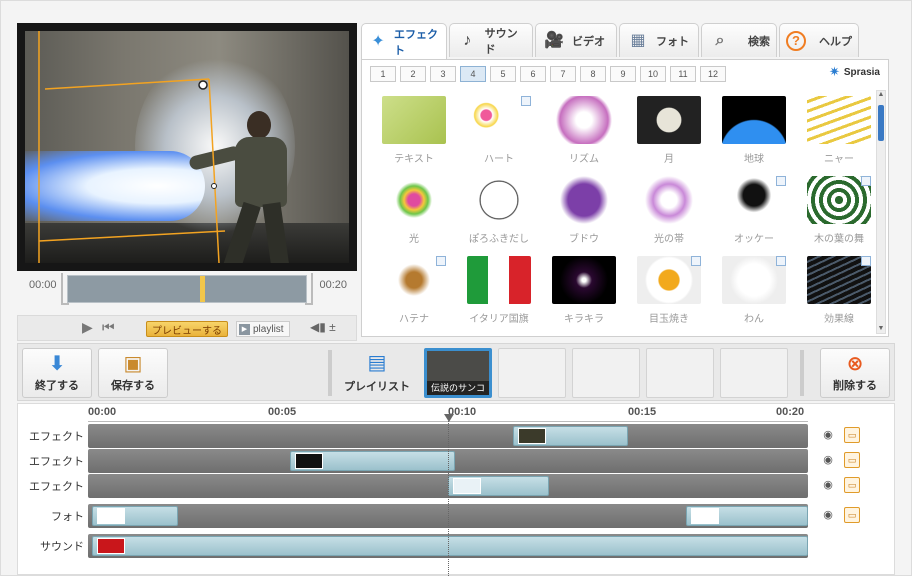 This screenshot has height=576, width=912. I want to click on scrub-position-marker, so click(202, 289).